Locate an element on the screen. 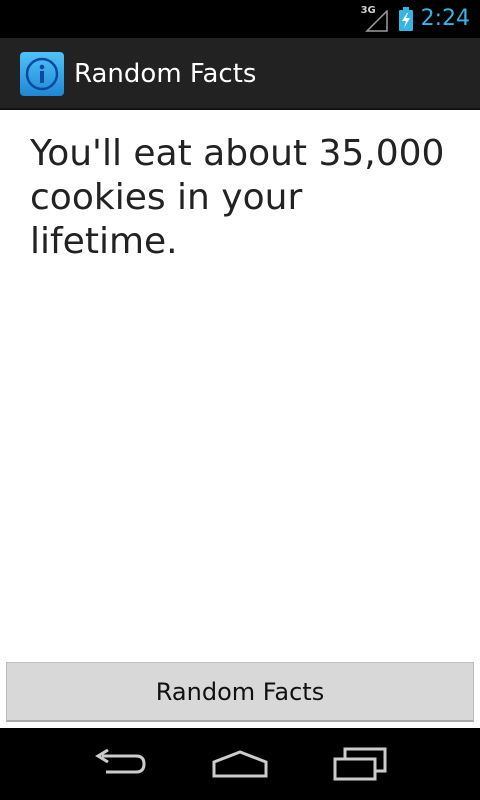 The width and height of the screenshot is (480, 800). recent-apps-button is located at coordinates (360, 764).